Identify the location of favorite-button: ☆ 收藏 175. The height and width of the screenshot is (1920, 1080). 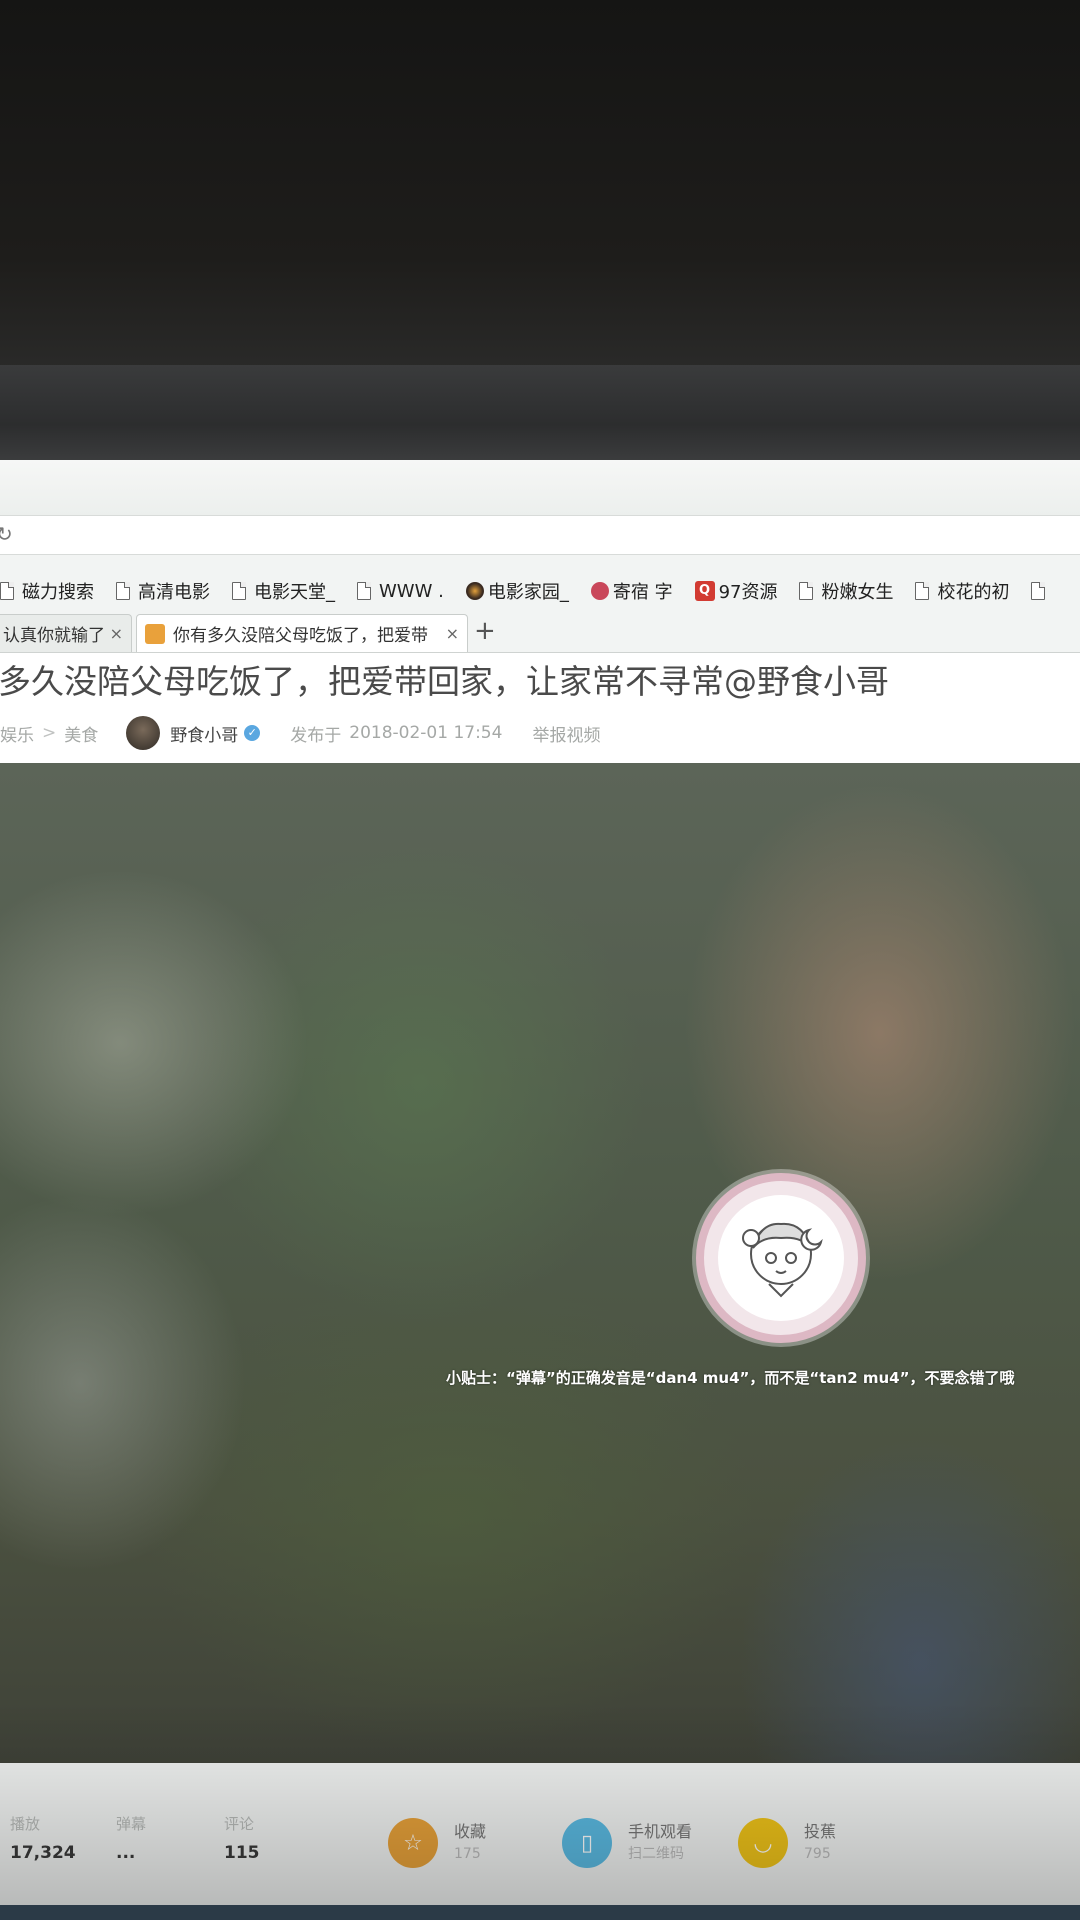
(437, 1843).